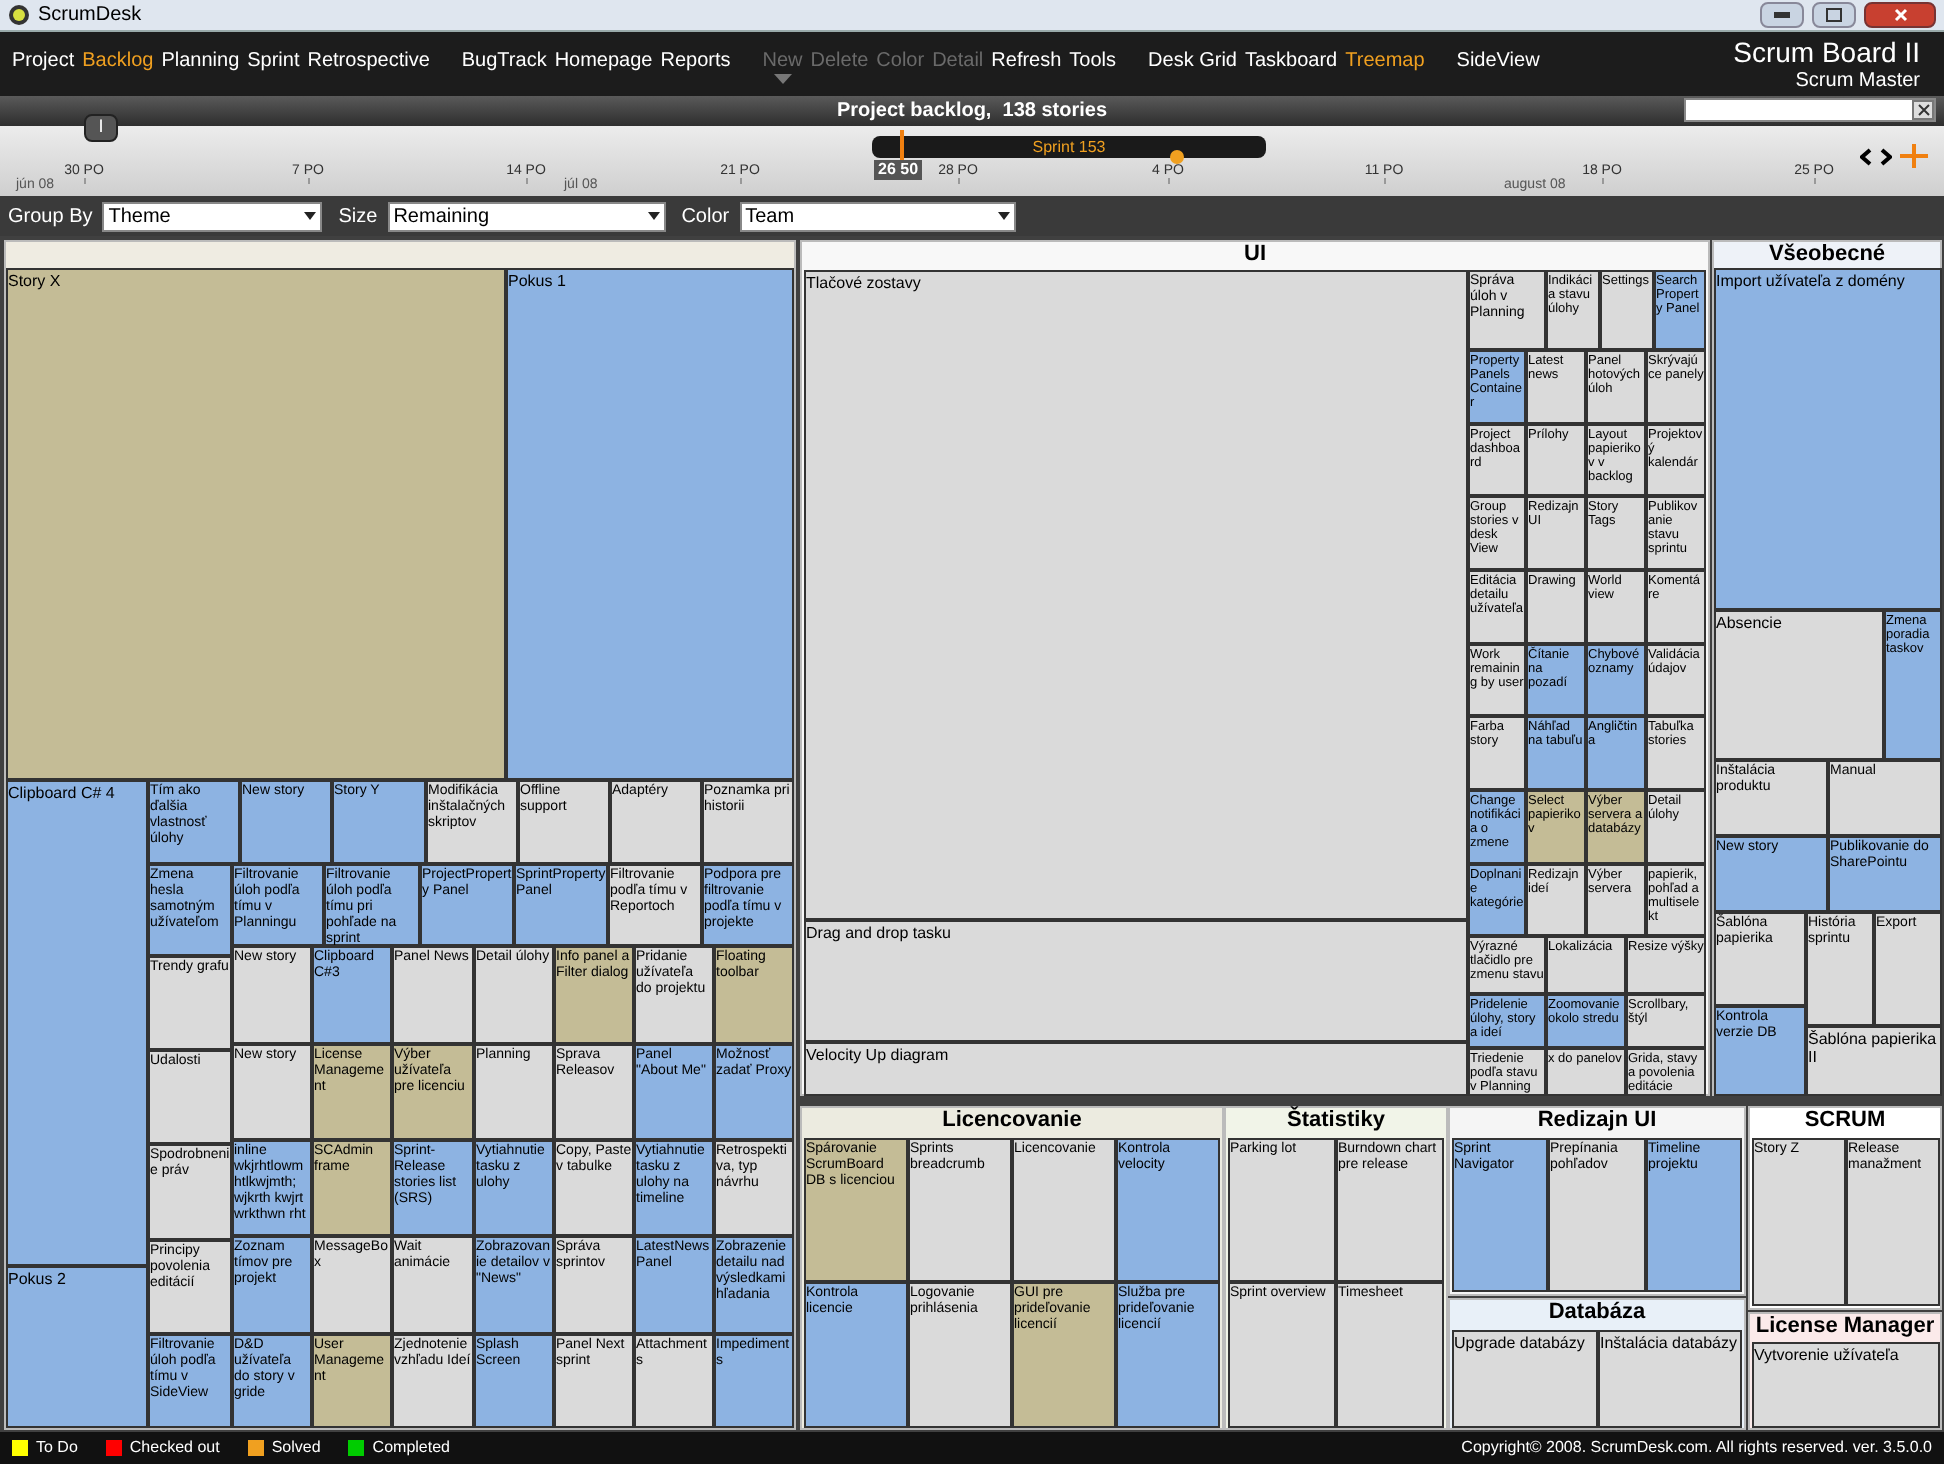 This screenshot has height=1464, width=1944. Describe the element at coordinates (1498, 62) in the screenshot. I see `menu-item: SideView` at that location.